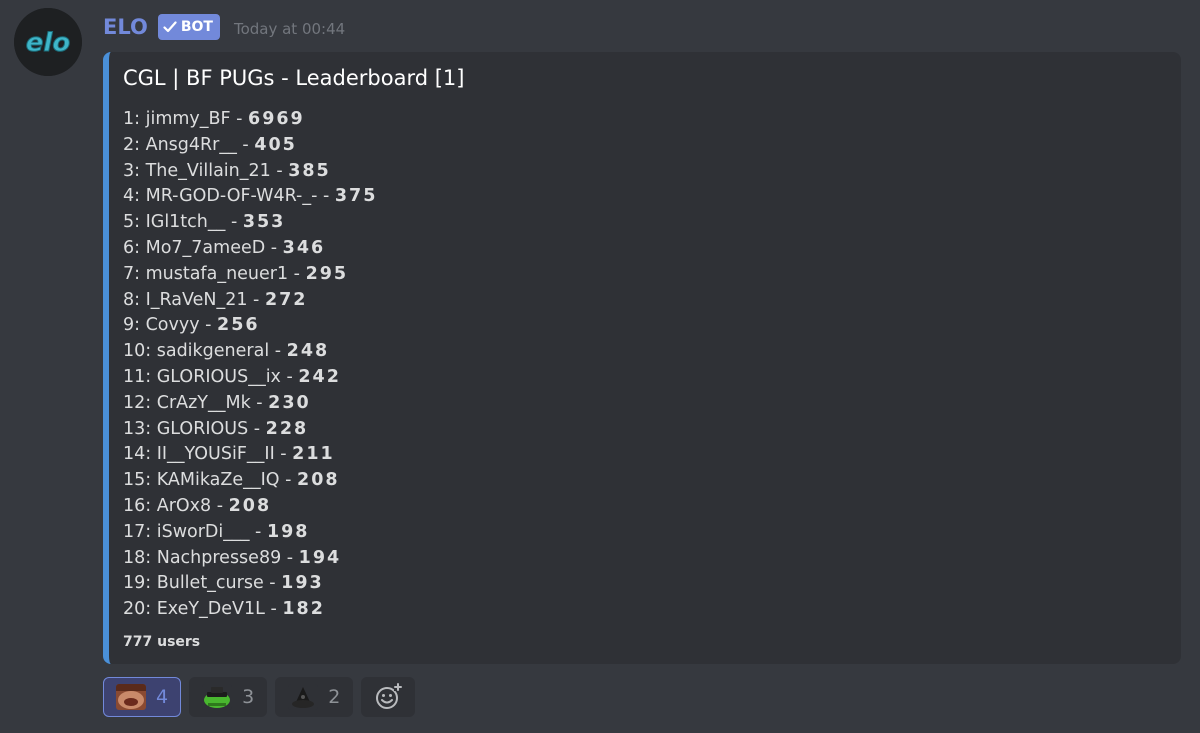 This screenshot has height=733, width=1200. Describe the element at coordinates (303, 609) in the screenshot. I see `entry-score: 182` at that location.